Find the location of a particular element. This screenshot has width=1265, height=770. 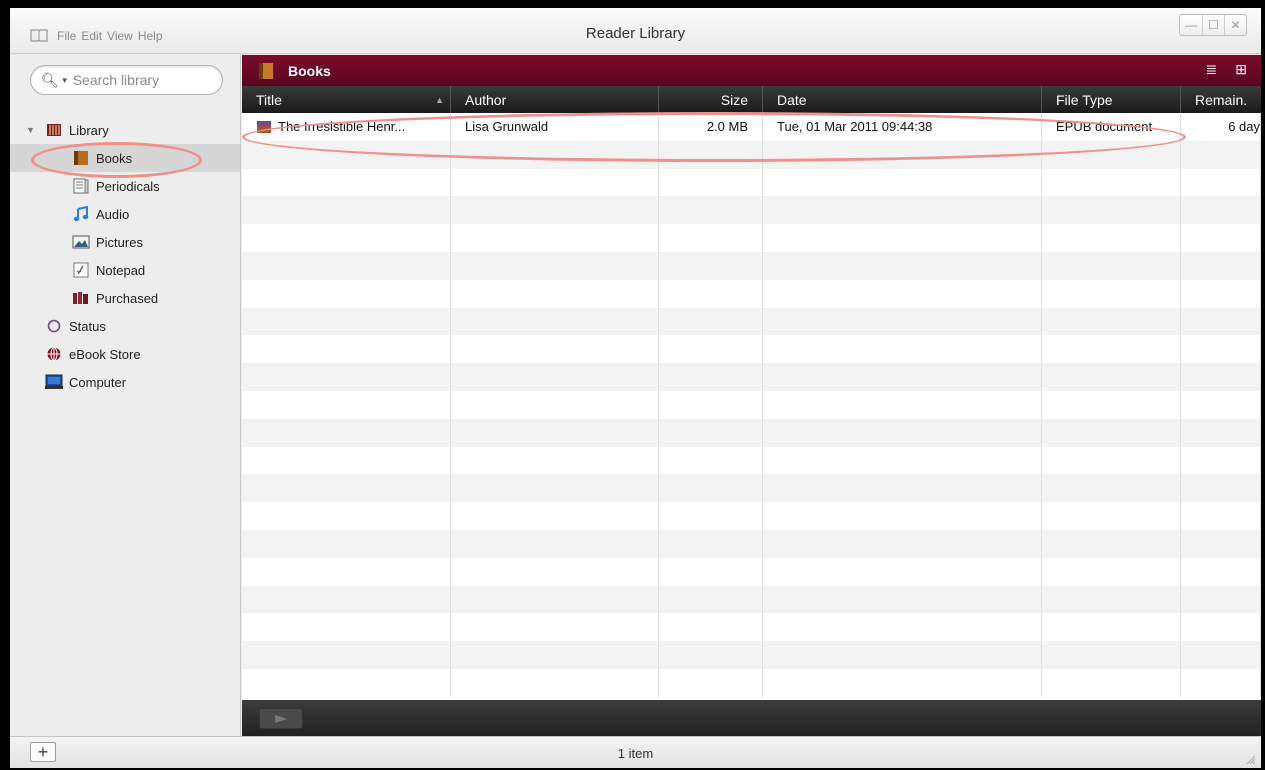

purchased-icon is located at coordinates (81, 298).